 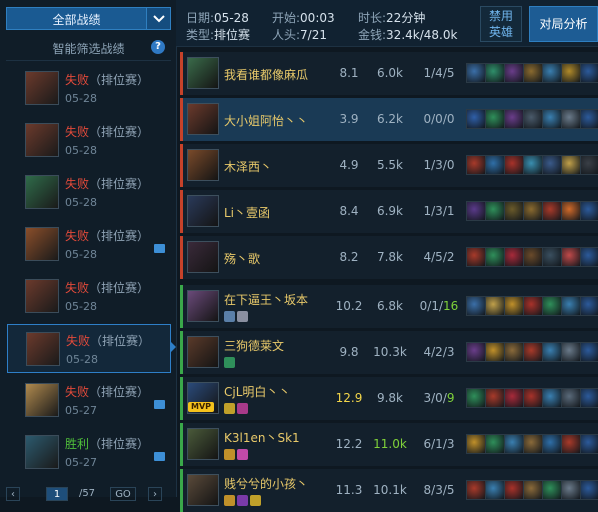 What do you see at coordinates (266, 120) in the screenshot?
I see `summoner-name: 大小姐阿怡丶丶` at bounding box center [266, 120].